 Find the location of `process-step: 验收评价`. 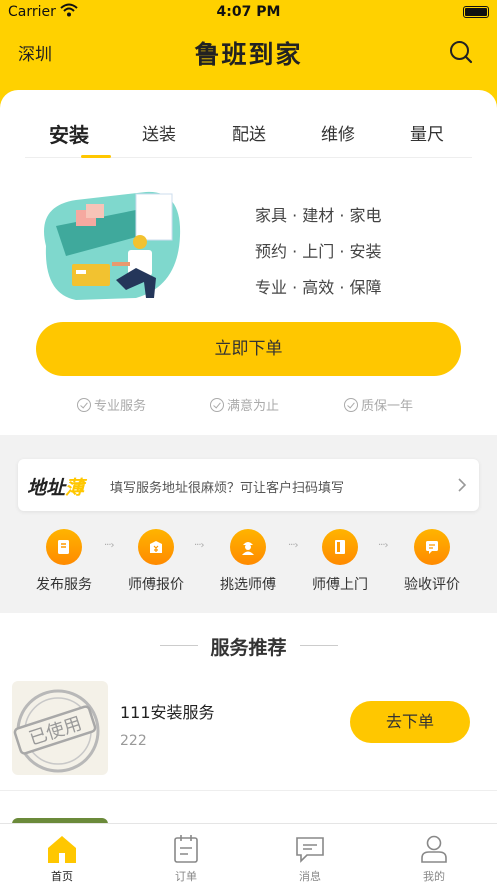

process-step: 验收评价 is located at coordinates (432, 557).